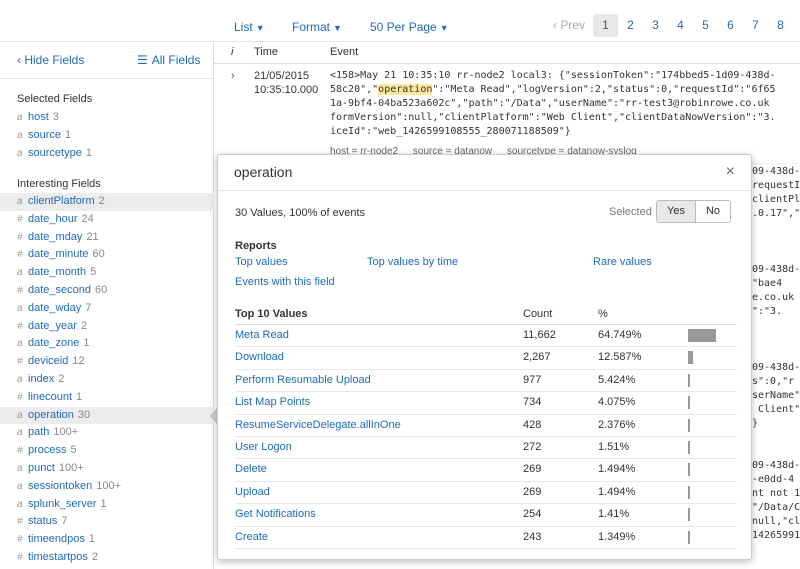  What do you see at coordinates (107, 273) in the screenshot?
I see `sidebar-field-date-month: a date_month 5` at bounding box center [107, 273].